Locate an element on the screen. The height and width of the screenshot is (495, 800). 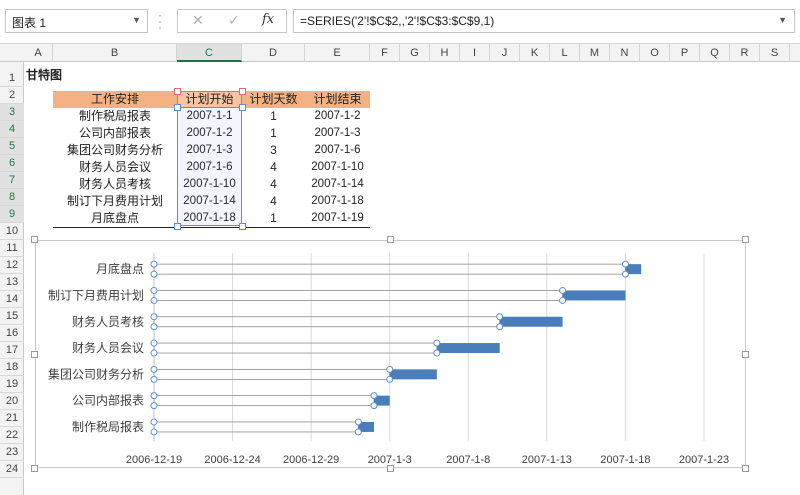
end-date-cell: 2007-1-3 is located at coordinates (337, 133).